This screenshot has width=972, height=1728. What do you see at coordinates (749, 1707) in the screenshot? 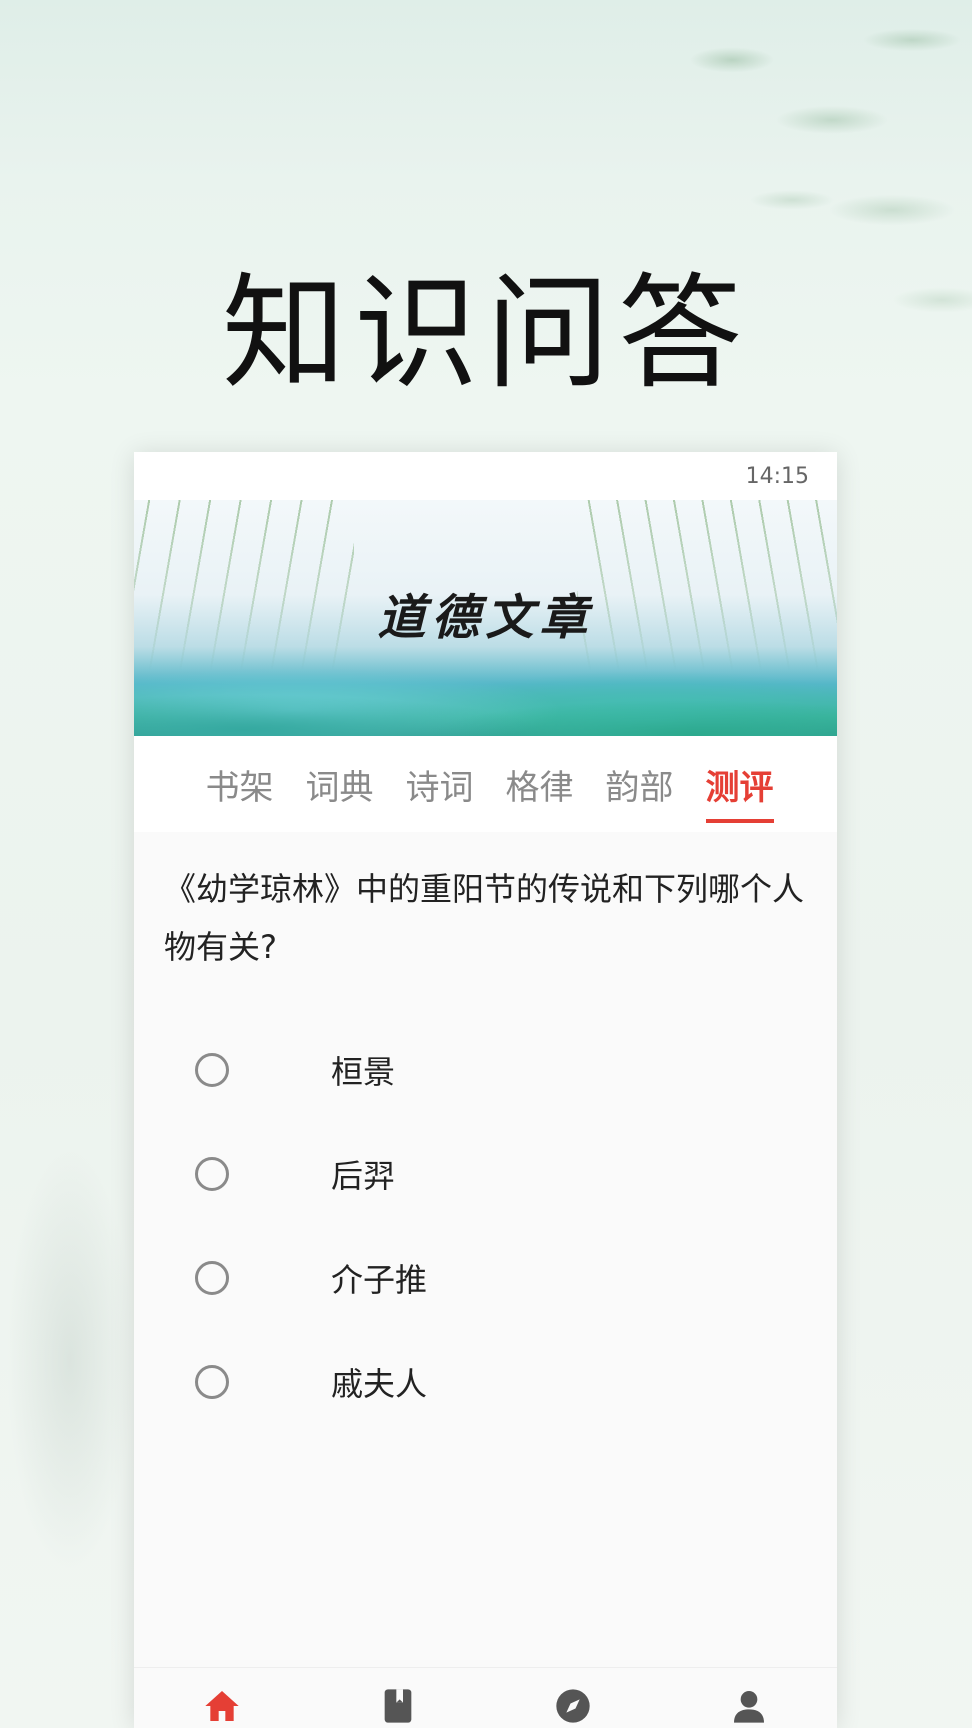
I see `user-icon` at bounding box center [749, 1707].